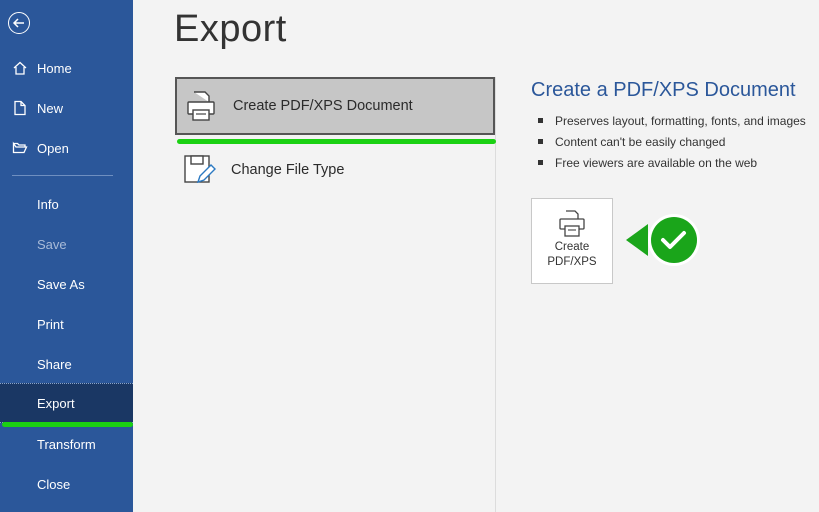 The image size is (819, 512). I want to click on bullet-item: Content can't be easily changed, so click(672, 141).